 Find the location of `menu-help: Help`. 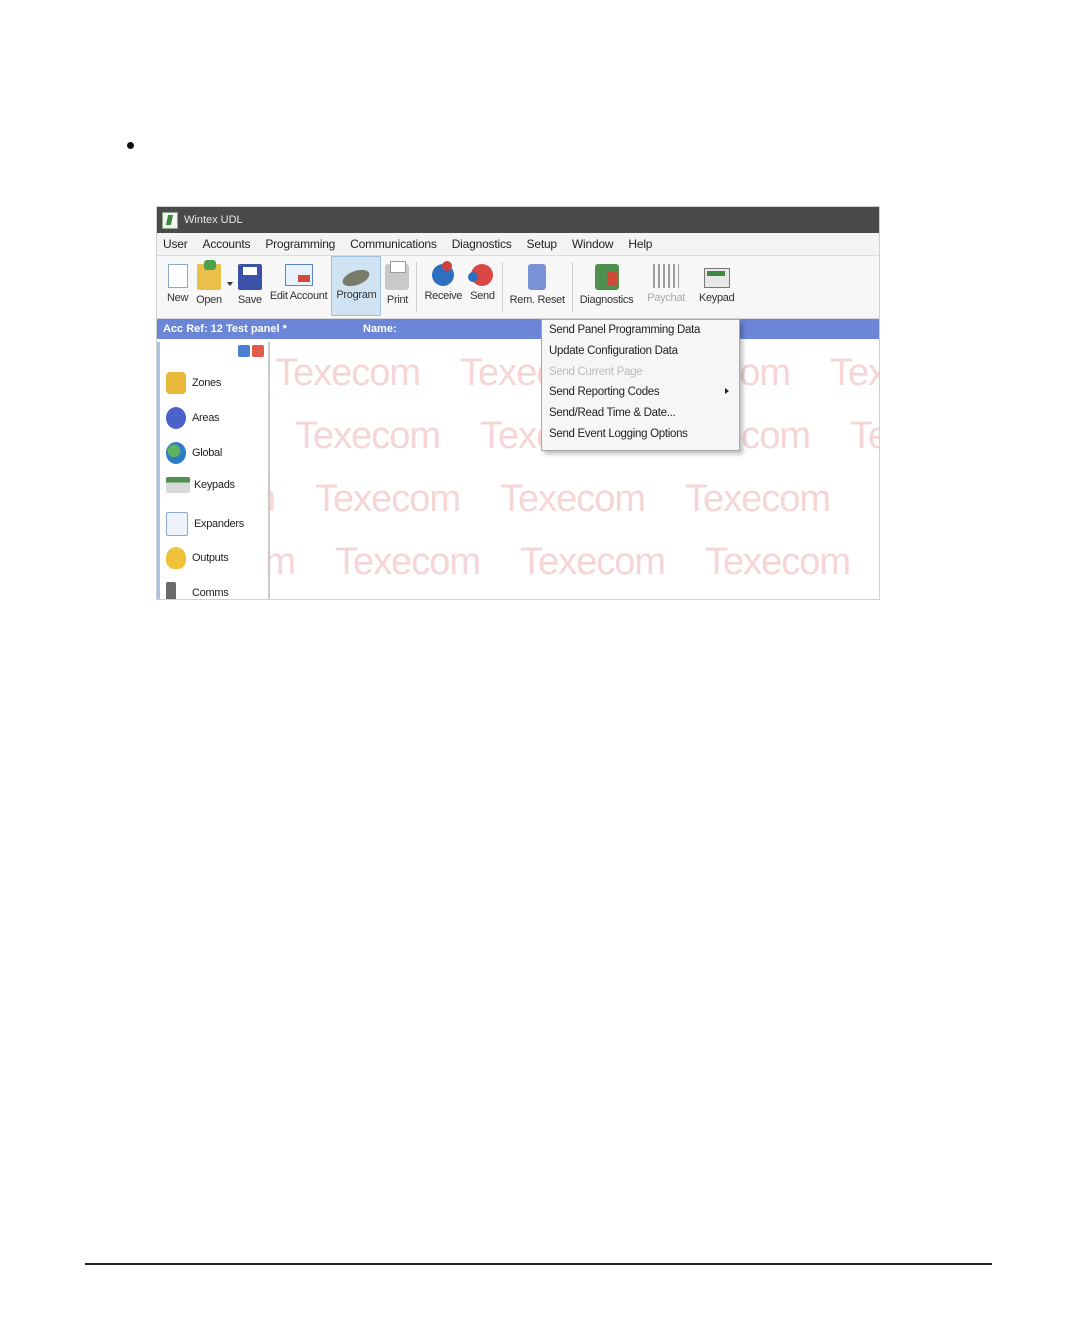

menu-help: Help is located at coordinates (640, 244).